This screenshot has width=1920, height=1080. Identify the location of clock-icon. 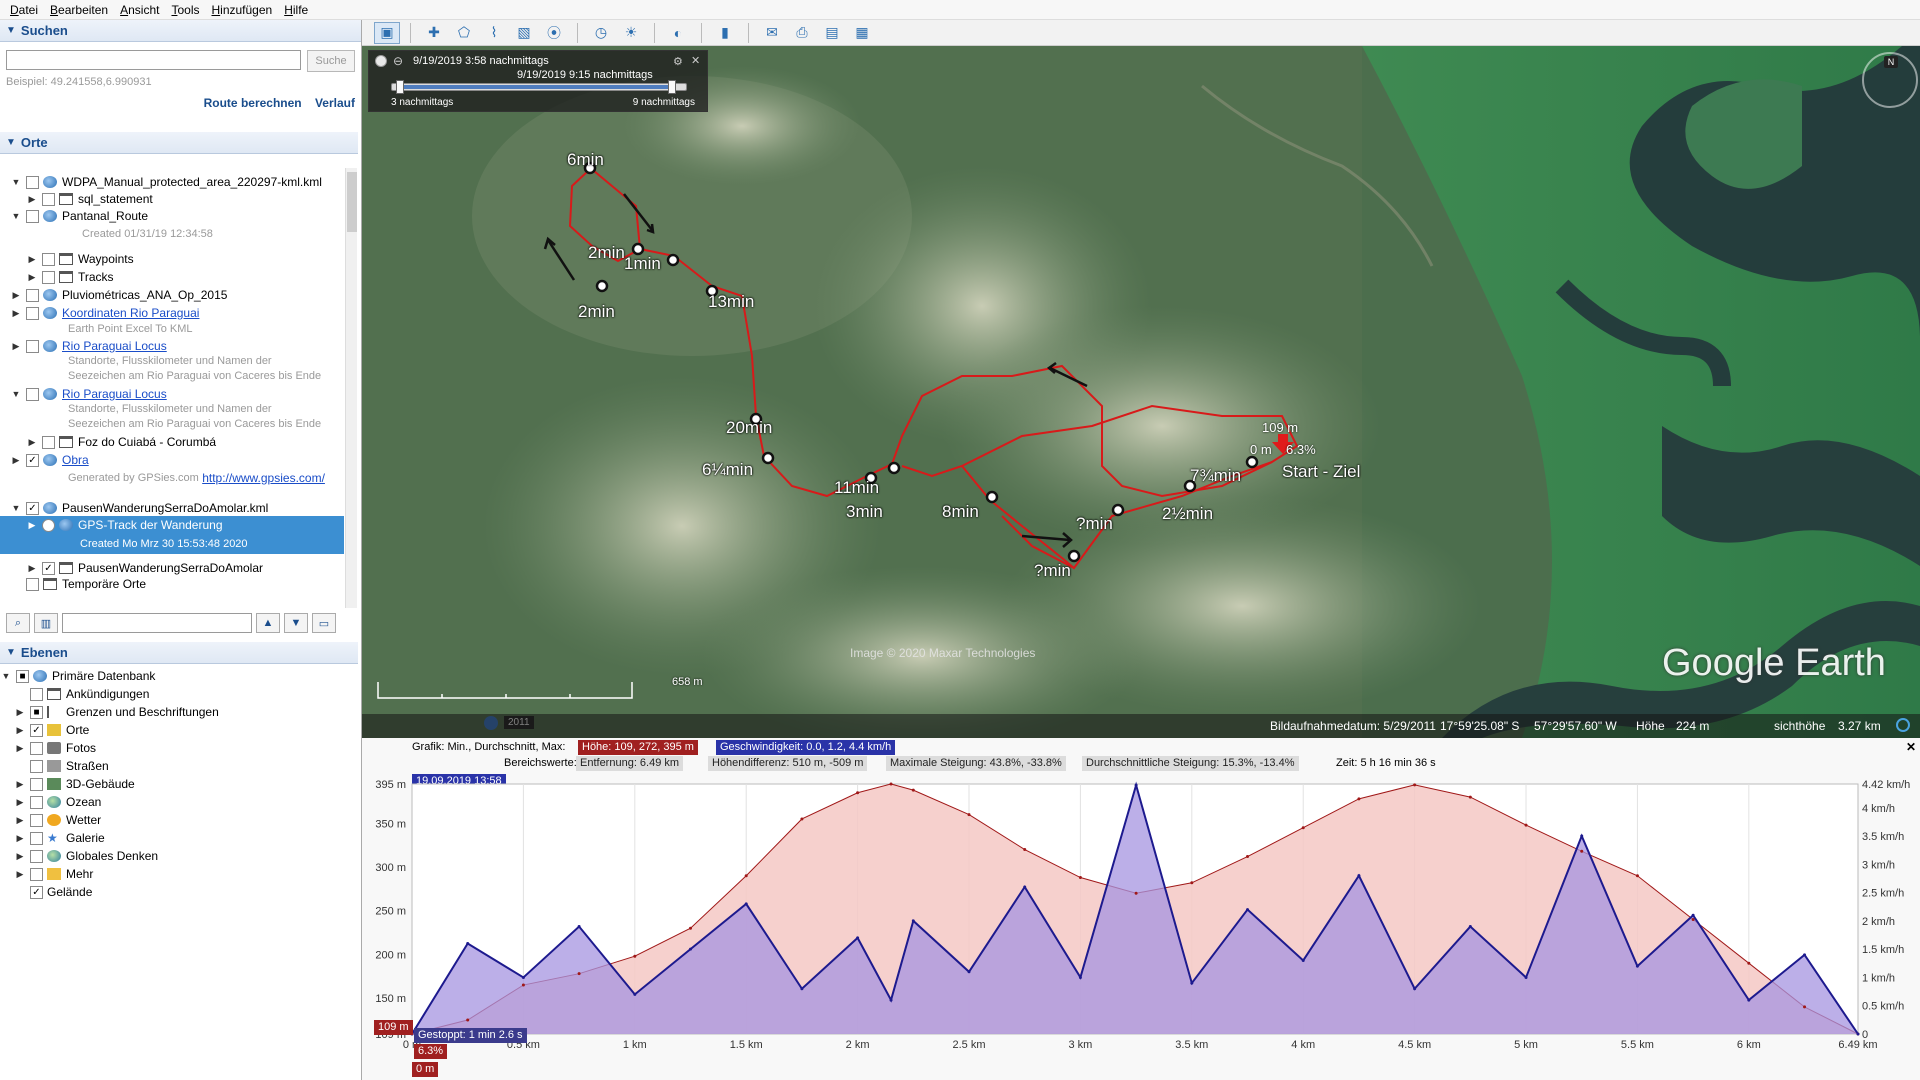
(381, 61).